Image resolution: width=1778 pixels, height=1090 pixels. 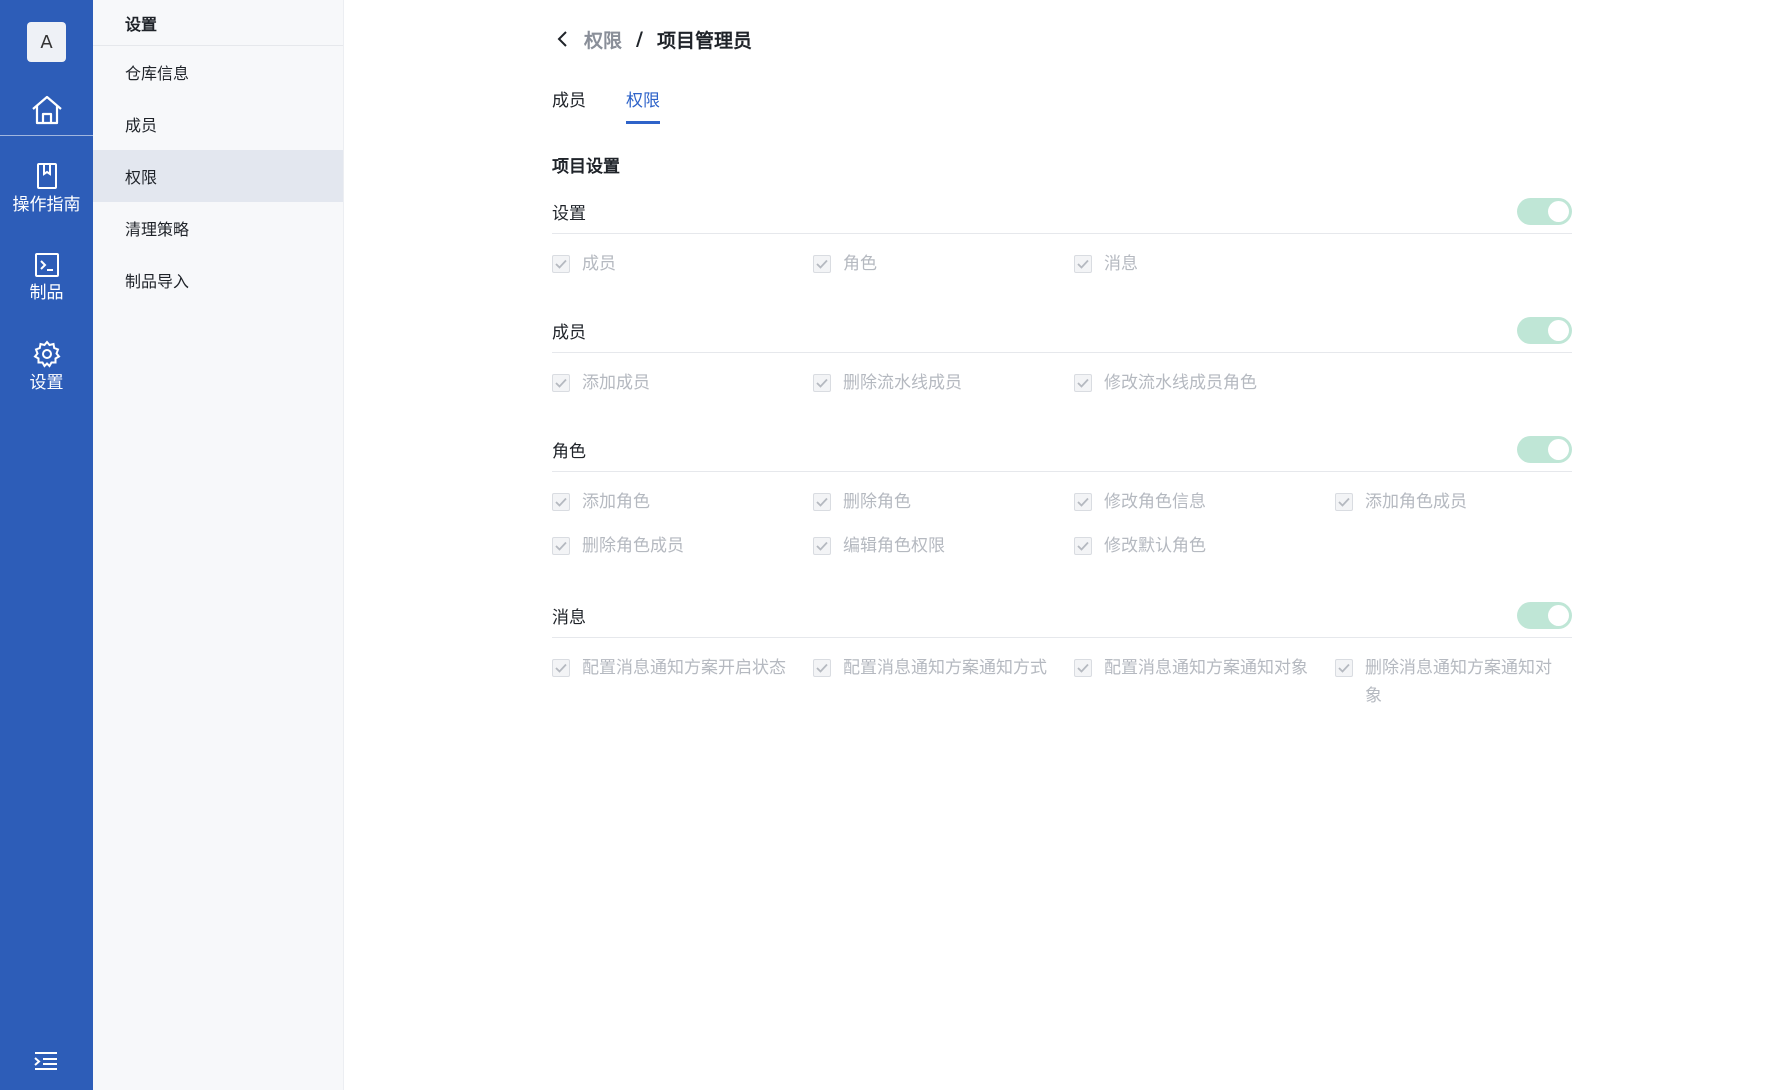 What do you see at coordinates (599, 264) in the screenshot?
I see `permission-label: 成员` at bounding box center [599, 264].